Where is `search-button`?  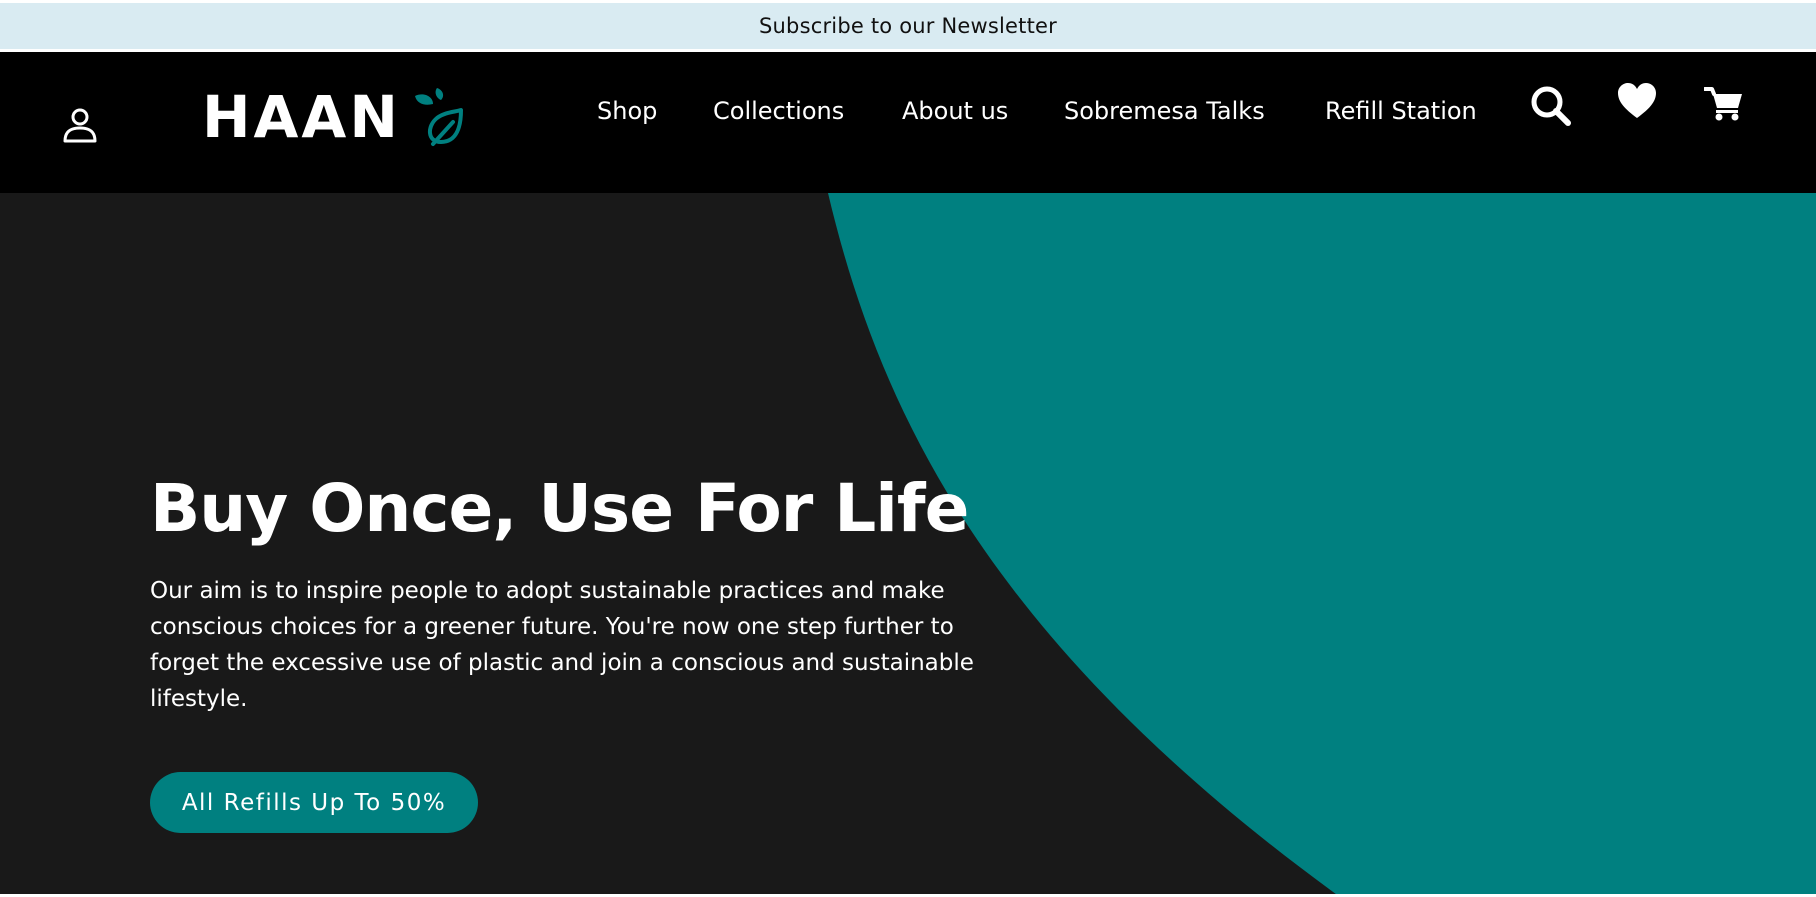 search-button is located at coordinates (1551, 108).